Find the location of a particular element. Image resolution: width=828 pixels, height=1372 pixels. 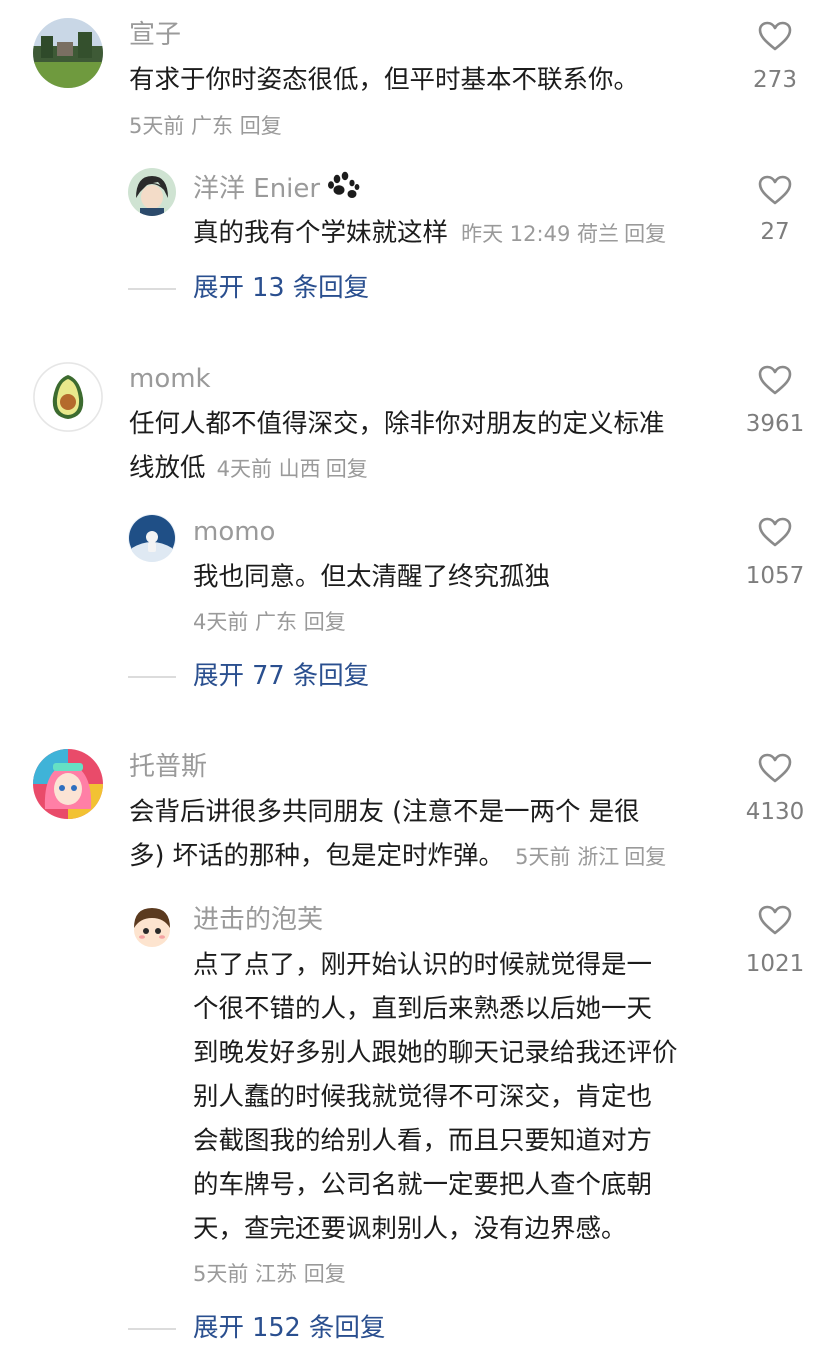

reply-text: 真的我有个学妹就这样 is located at coordinates (321, 233).